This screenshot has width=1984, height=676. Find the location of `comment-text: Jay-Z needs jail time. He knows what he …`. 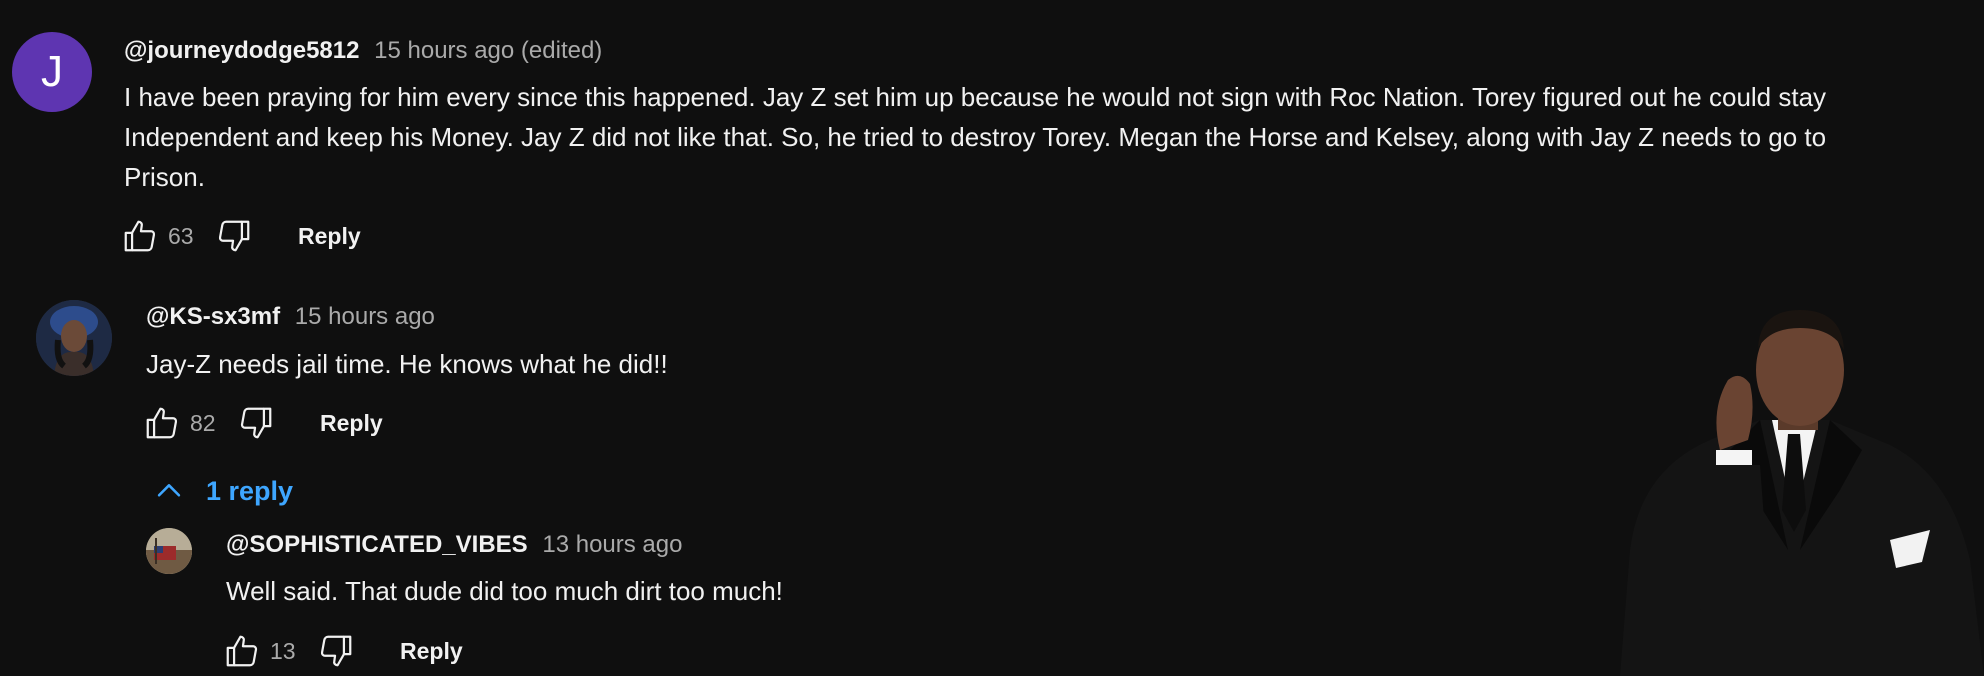

comment-text: Jay-Z needs jail time. He knows what he … is located at coordinates (407, 364).